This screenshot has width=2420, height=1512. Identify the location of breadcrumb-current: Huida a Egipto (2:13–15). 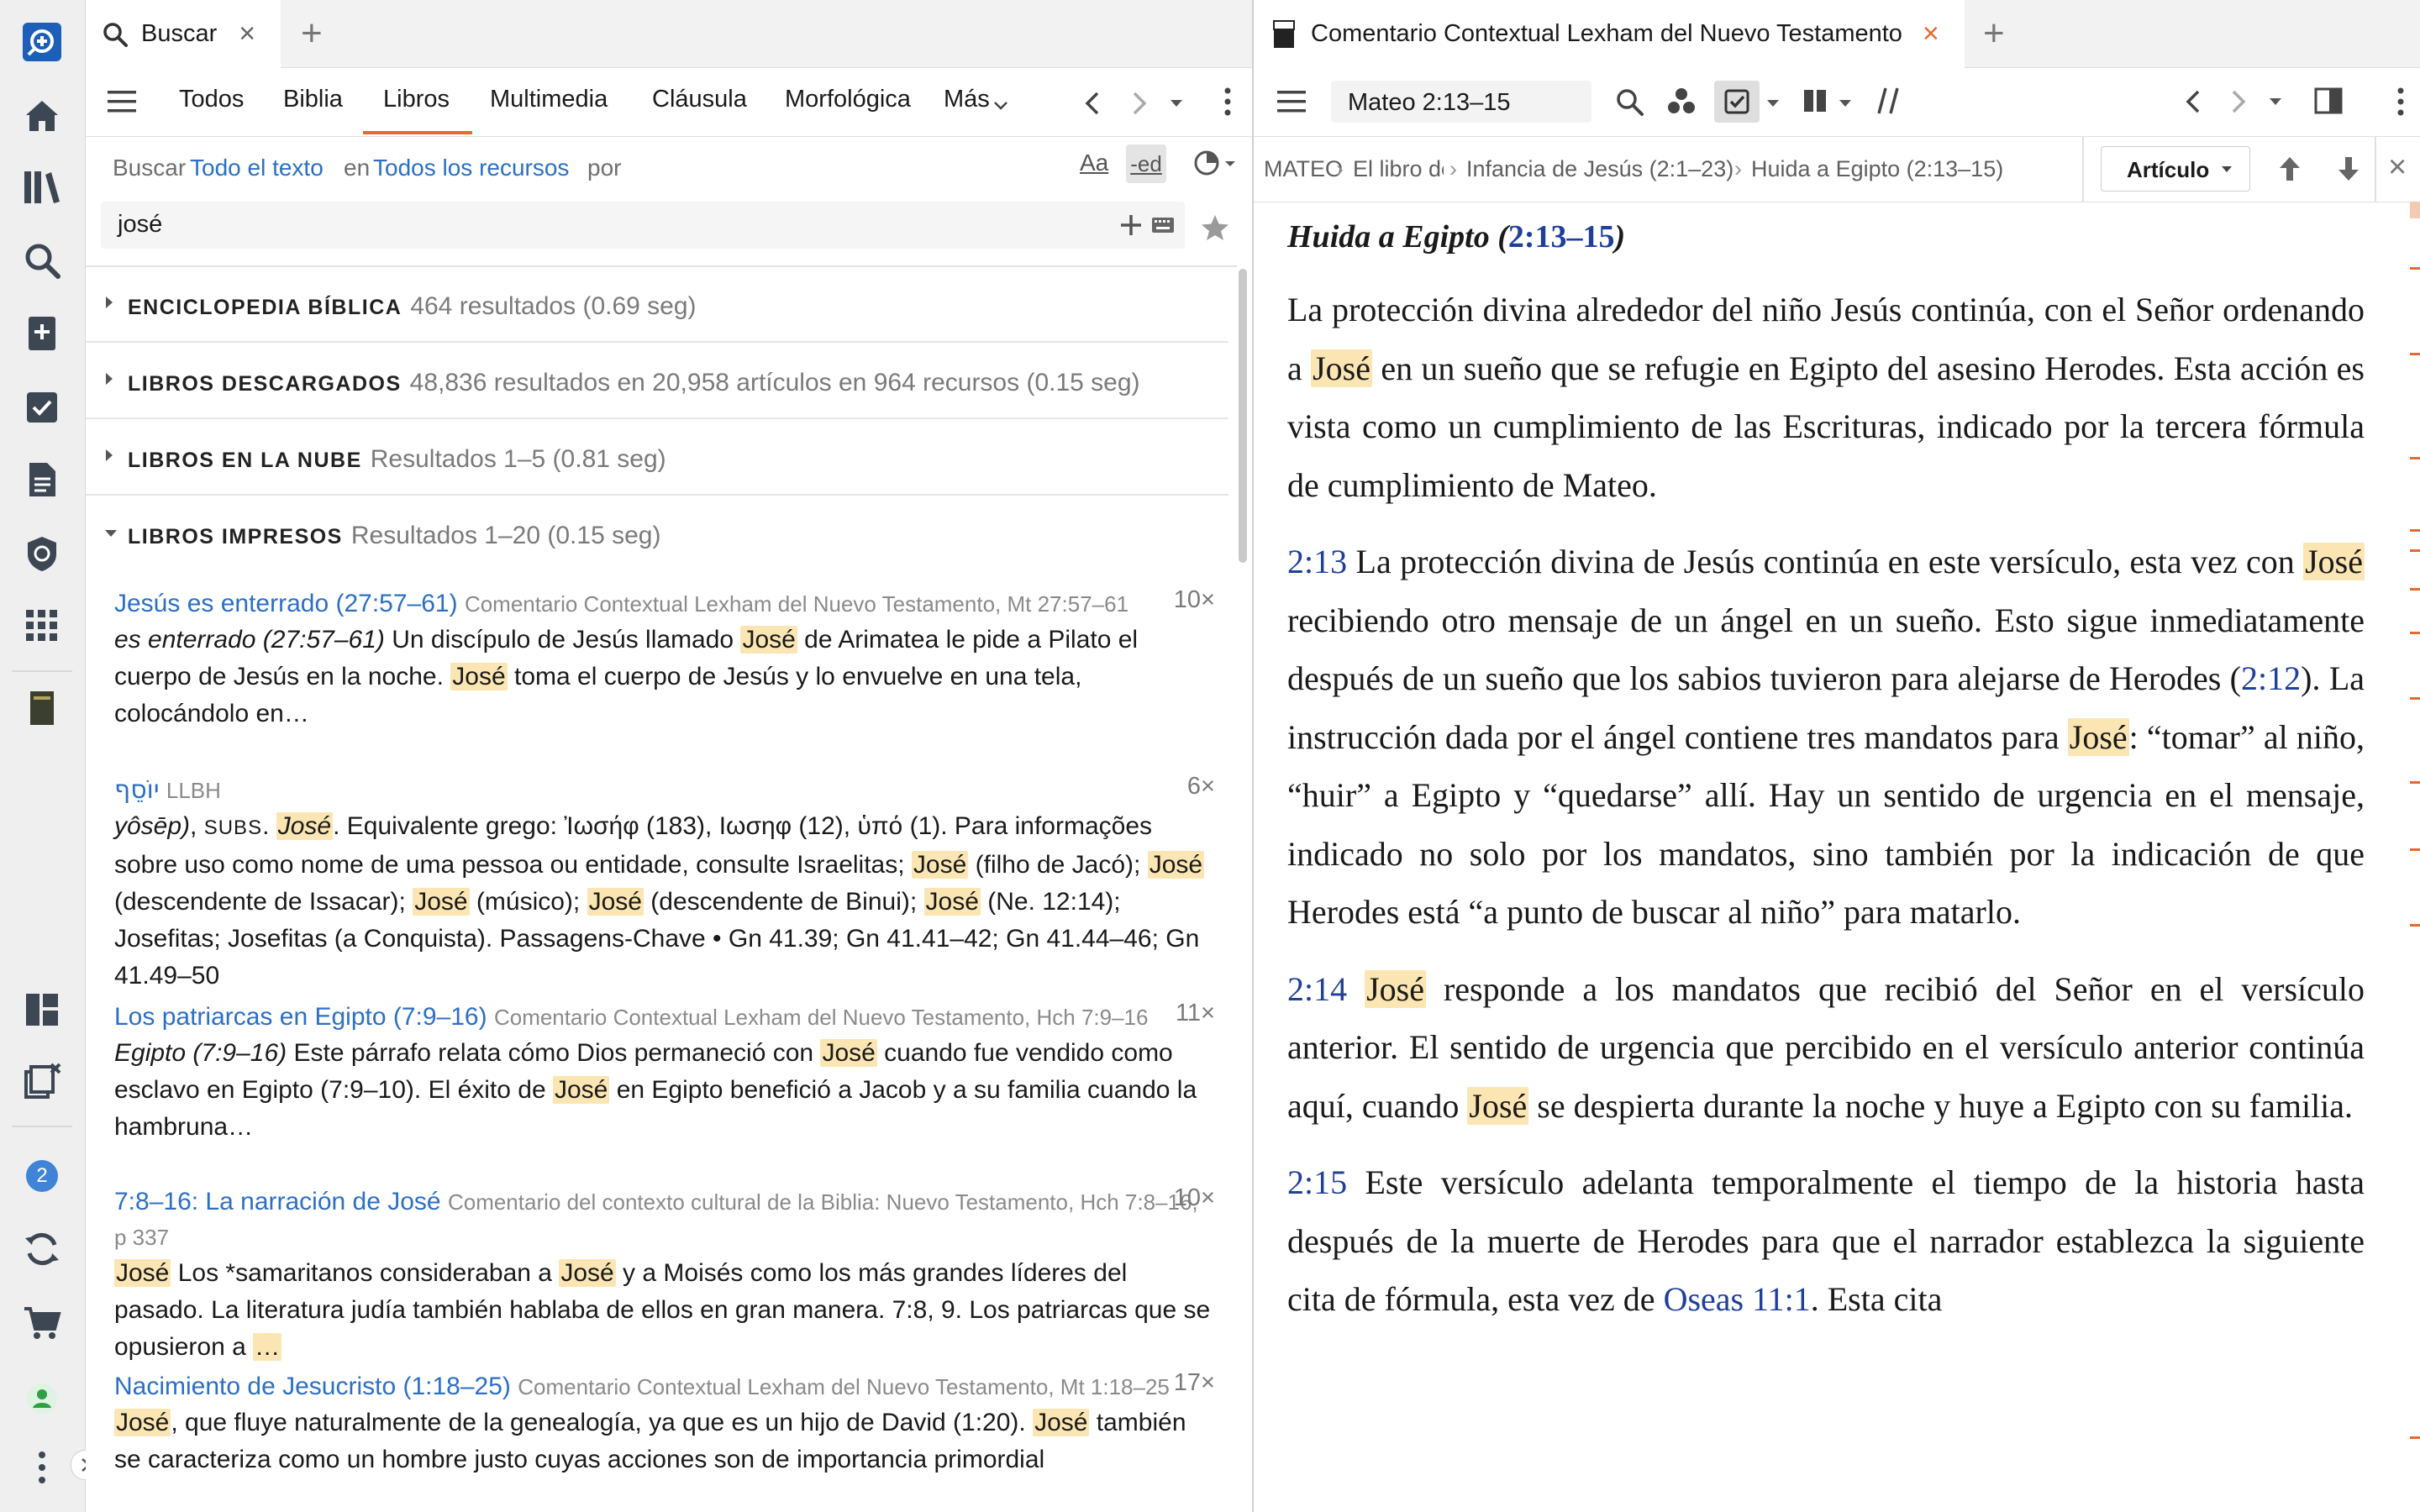
(1877, 169).